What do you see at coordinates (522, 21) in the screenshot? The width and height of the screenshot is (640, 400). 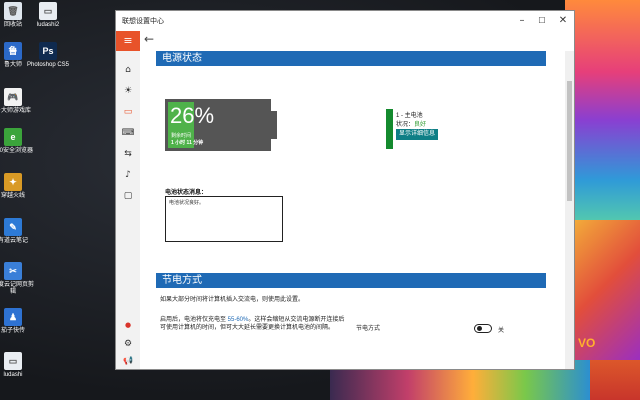 I see `minimize-button: –` at bounding box center [522, 21].